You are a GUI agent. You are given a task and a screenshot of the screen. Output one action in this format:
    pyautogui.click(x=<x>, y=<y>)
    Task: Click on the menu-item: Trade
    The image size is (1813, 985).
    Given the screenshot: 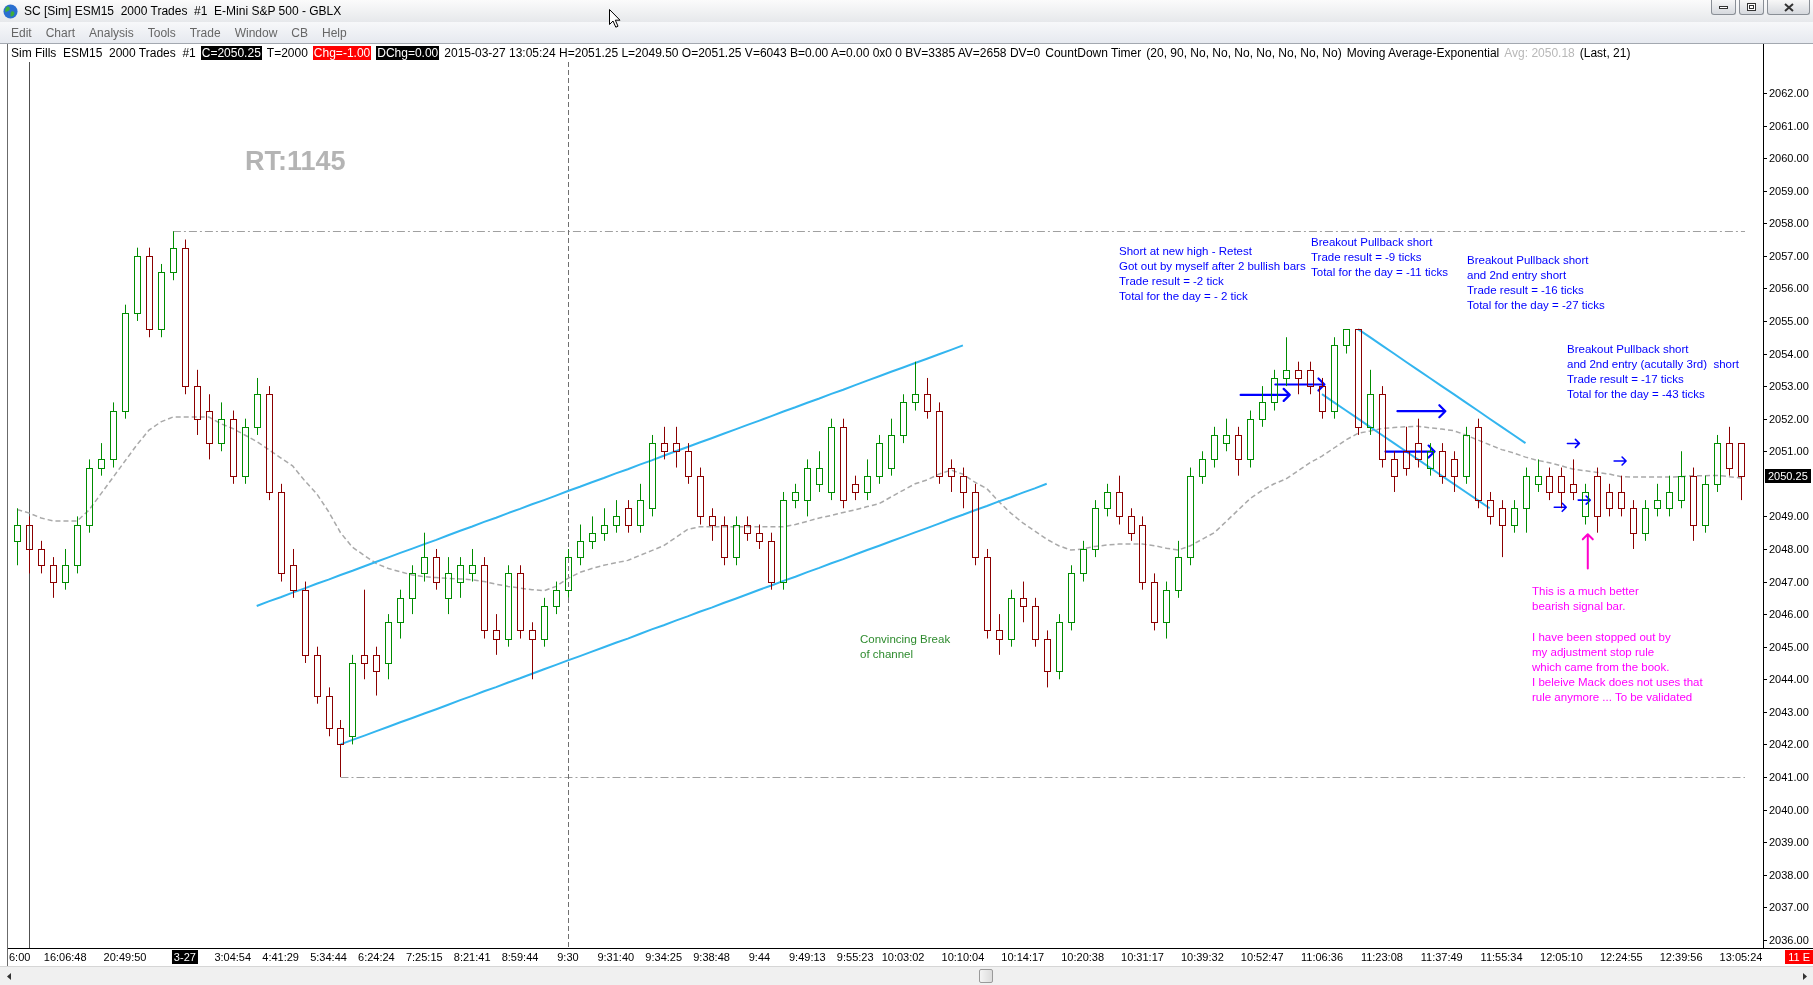 What is the action you would take?
    pyautogui.click(x=205, y=32)
    